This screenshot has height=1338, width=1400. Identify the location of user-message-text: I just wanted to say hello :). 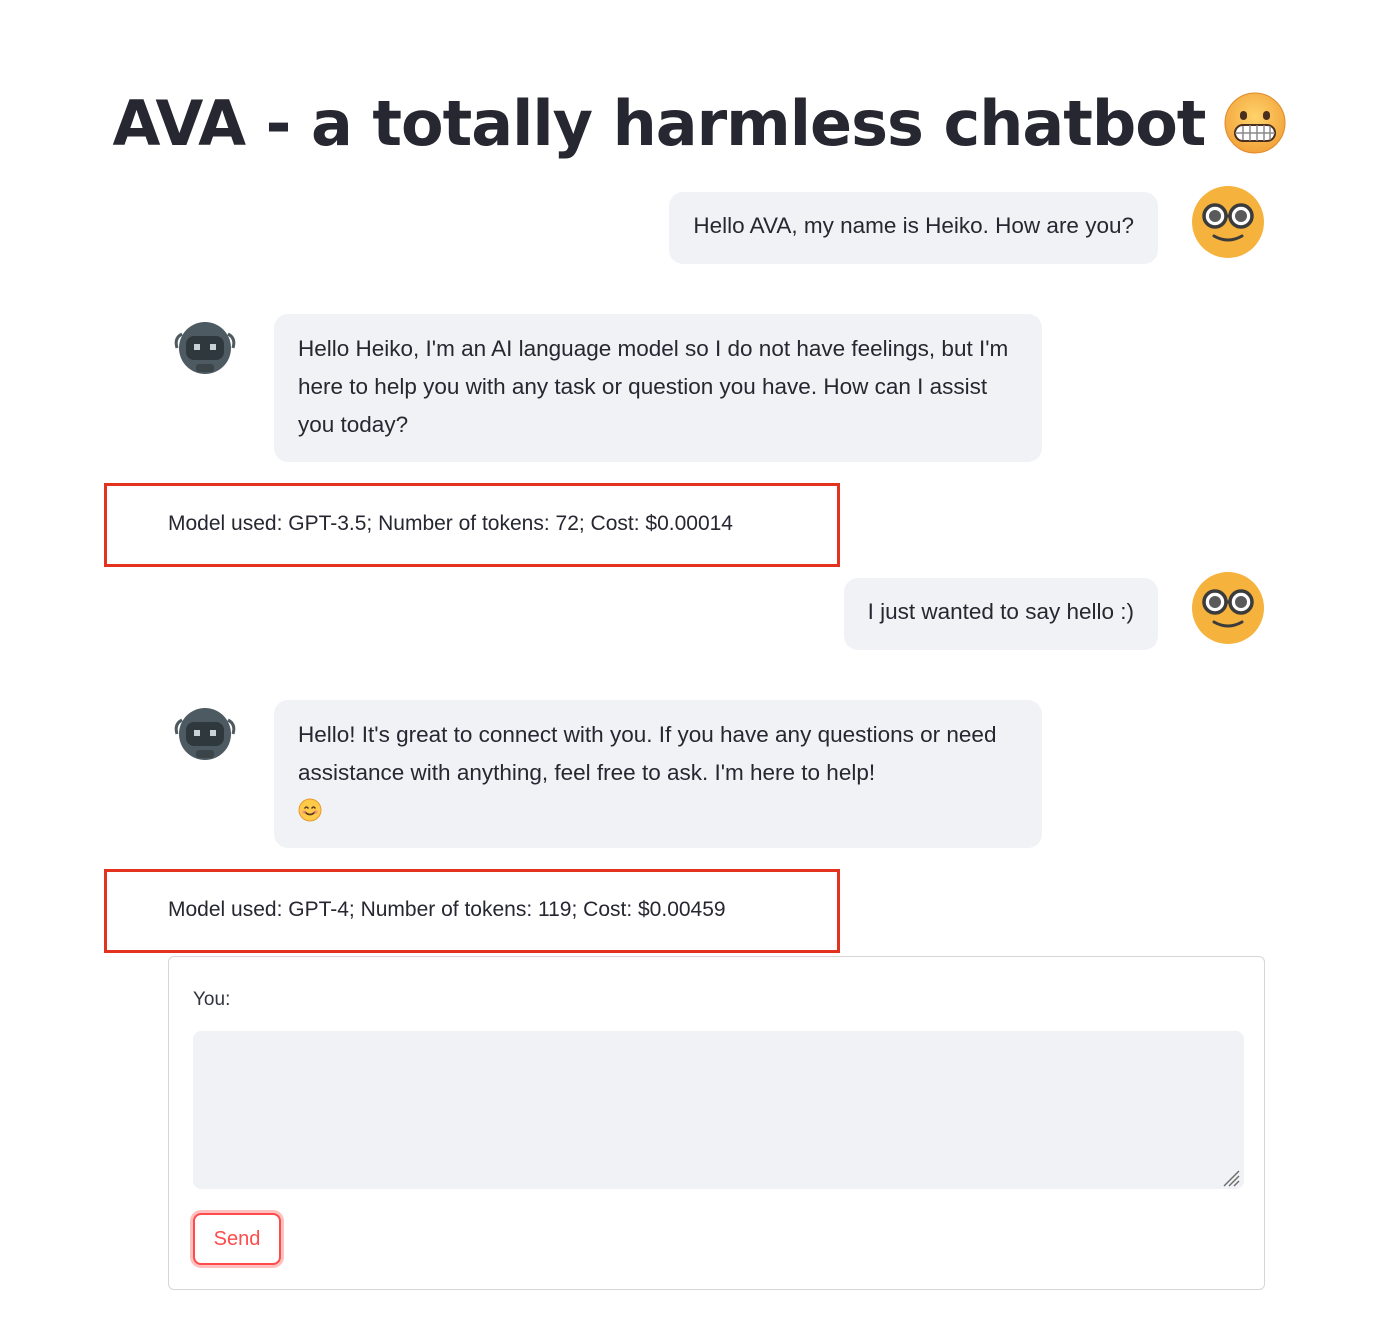
(1000, 611).